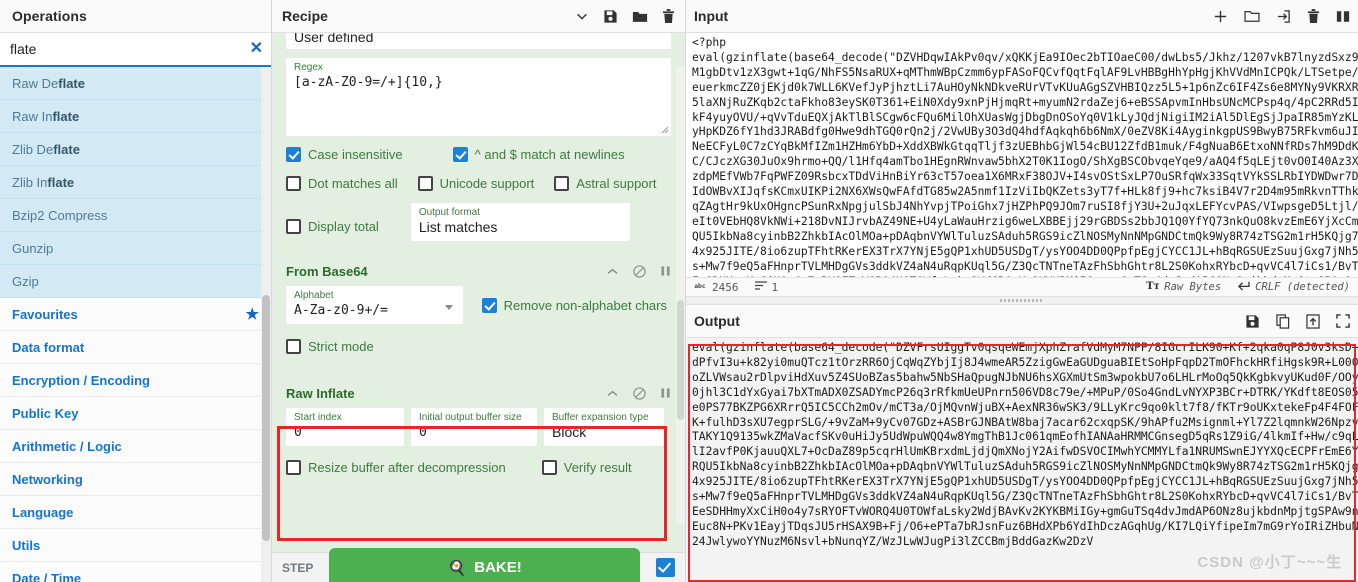  I want to click on load-recipe-icon, so click(640, 16).